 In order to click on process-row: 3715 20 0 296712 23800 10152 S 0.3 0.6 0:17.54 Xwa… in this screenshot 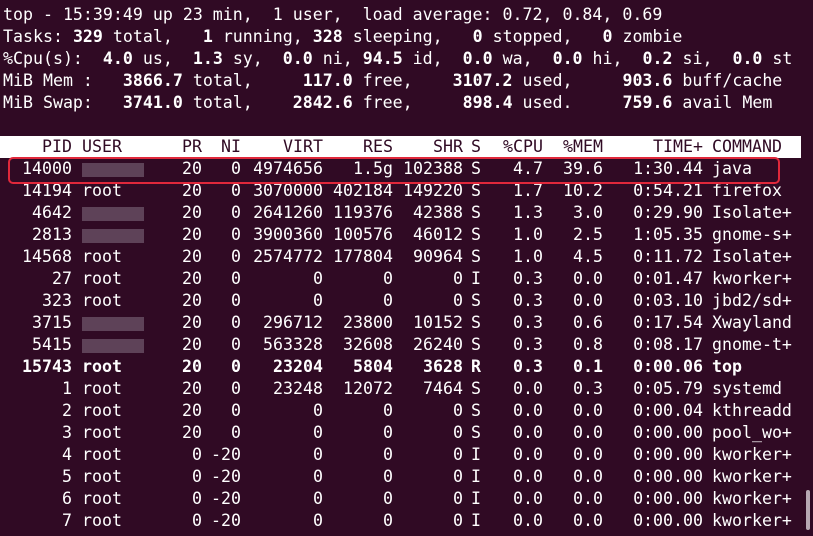, I will do `click(400, 323)`.